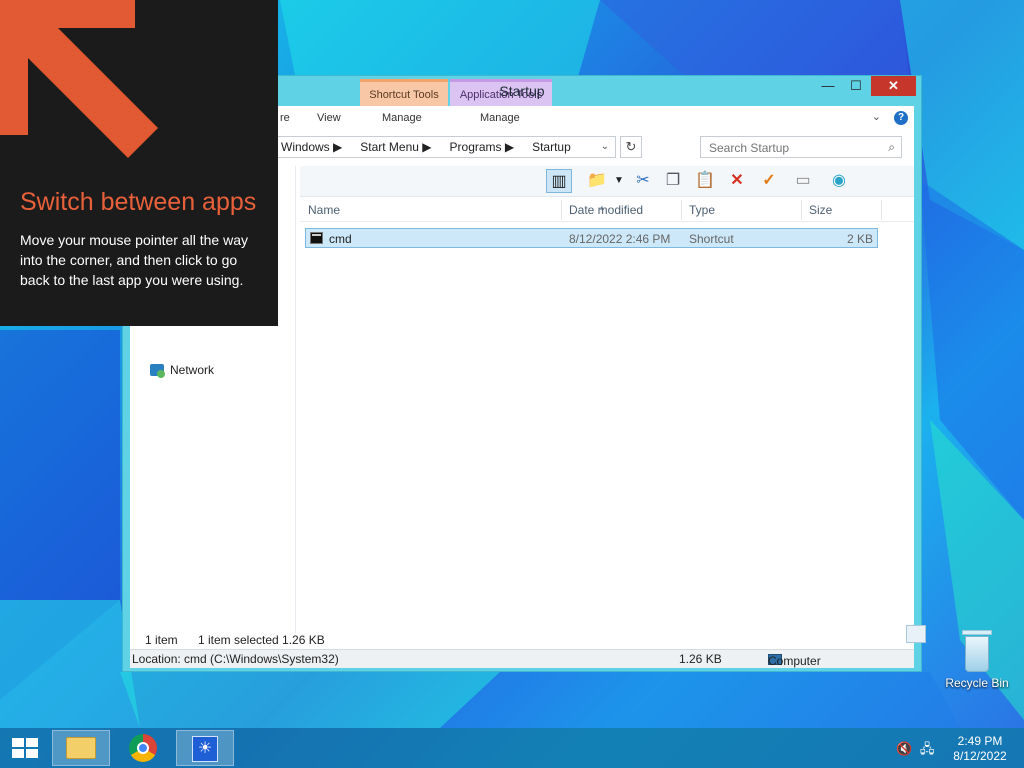  Describe the element at coordinates (340, 239) in the screenshot. I see `file-name: cmd` at that location.